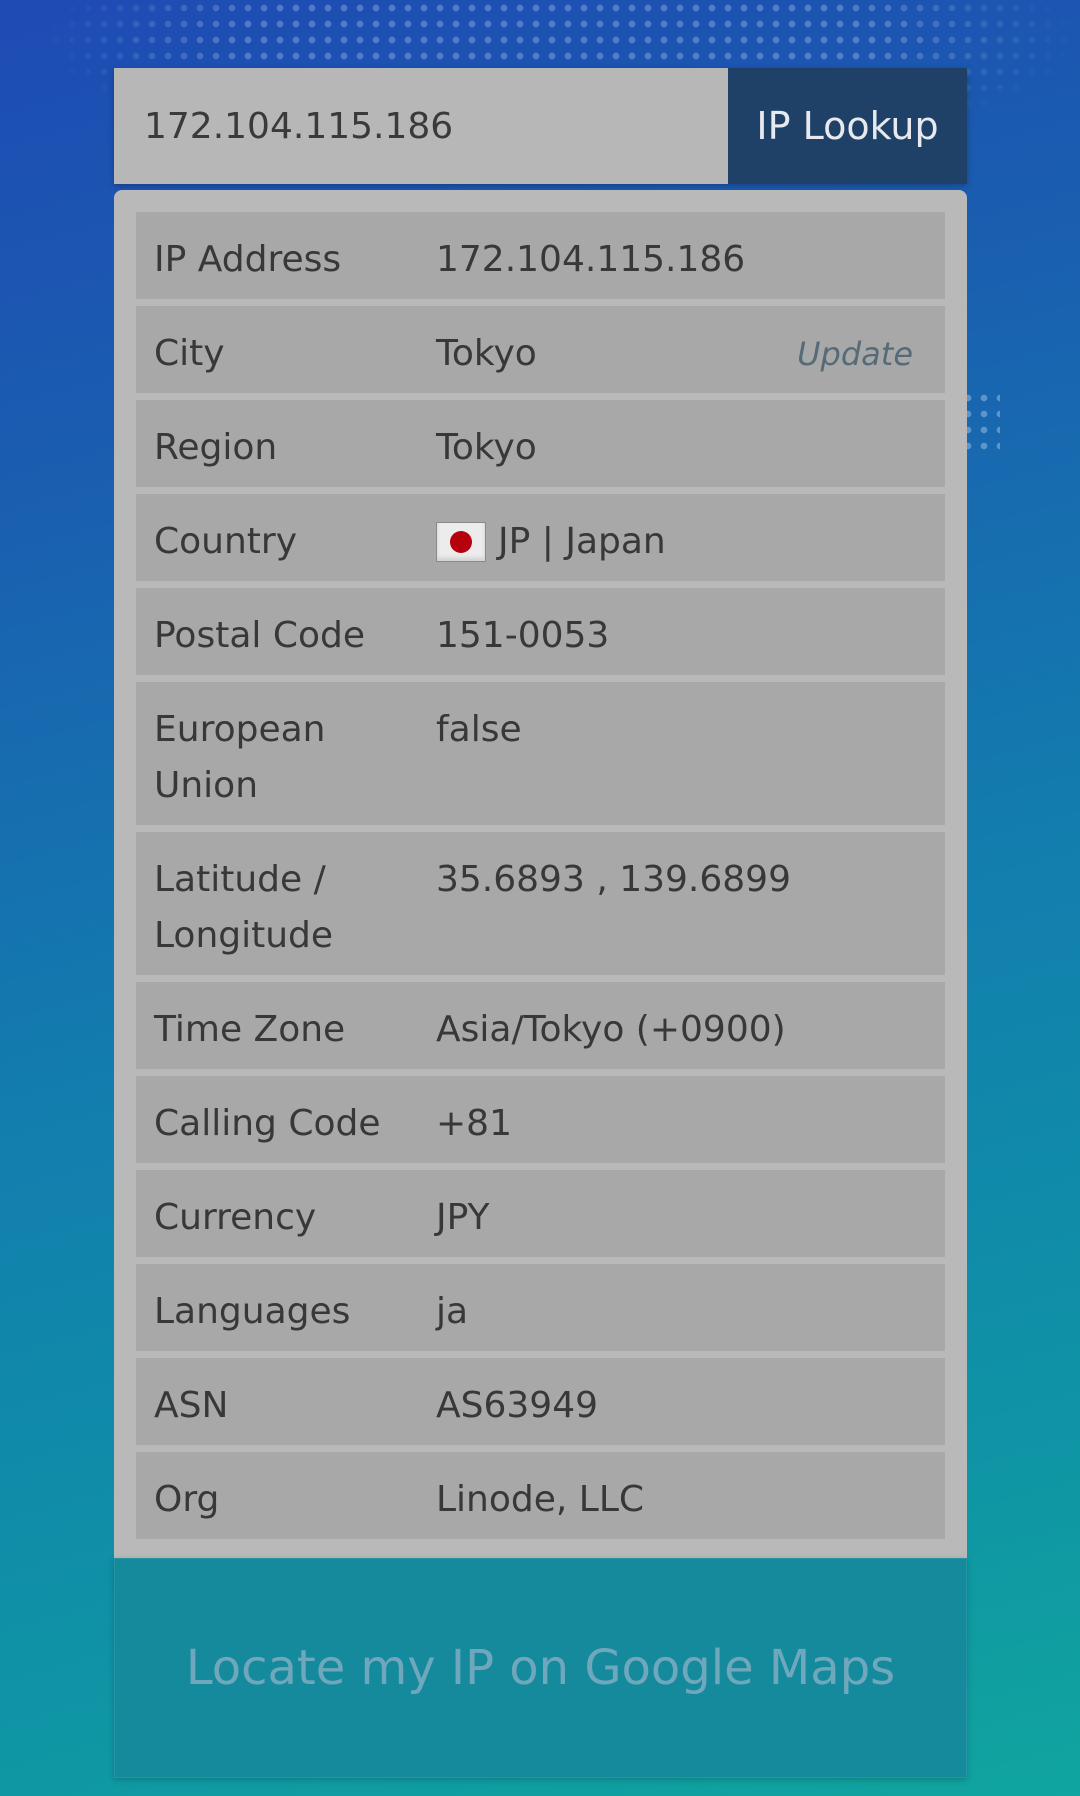  What do you see at coordinates (540, 1119) in the screenshot?
I see `row-calling-code: Calling Code +81` at bounding box center [540, 1119].